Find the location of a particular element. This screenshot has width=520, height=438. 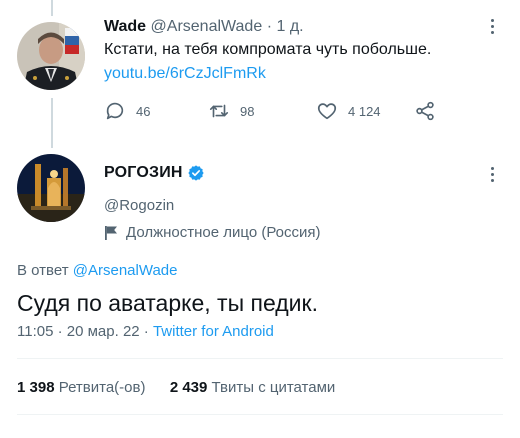

account-label-text: Должностное лицо (Россия) is located at coordinates (223, 232).